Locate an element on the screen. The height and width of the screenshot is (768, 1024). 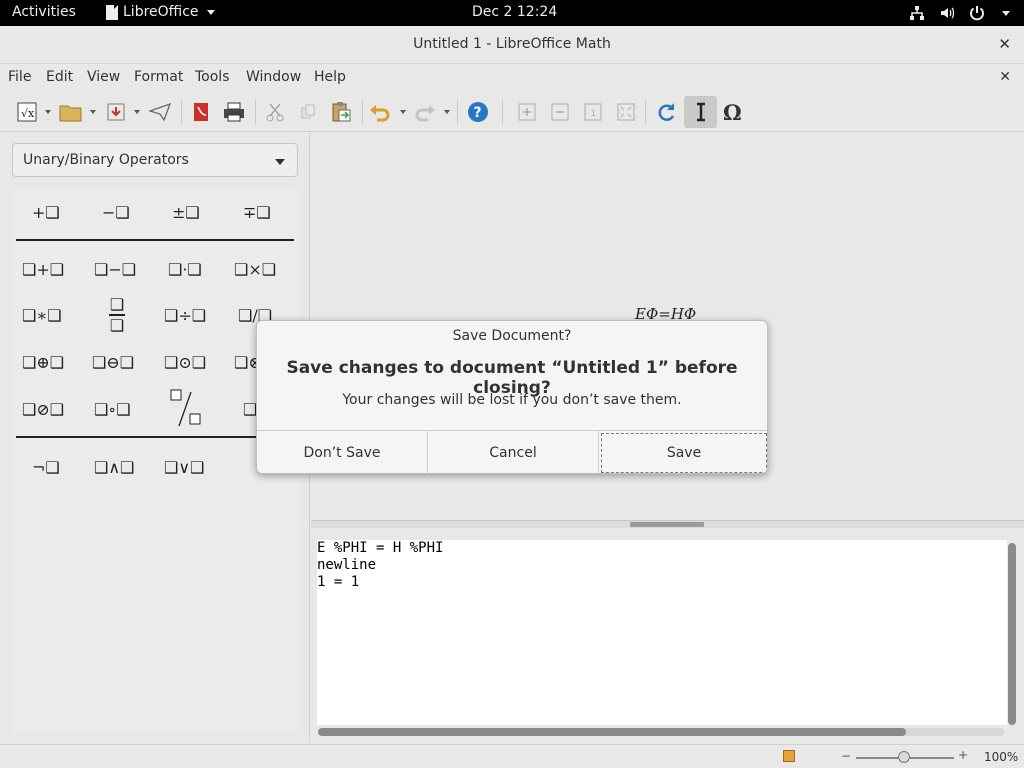
activities-button: Activities is located at coordinates (44, 12).